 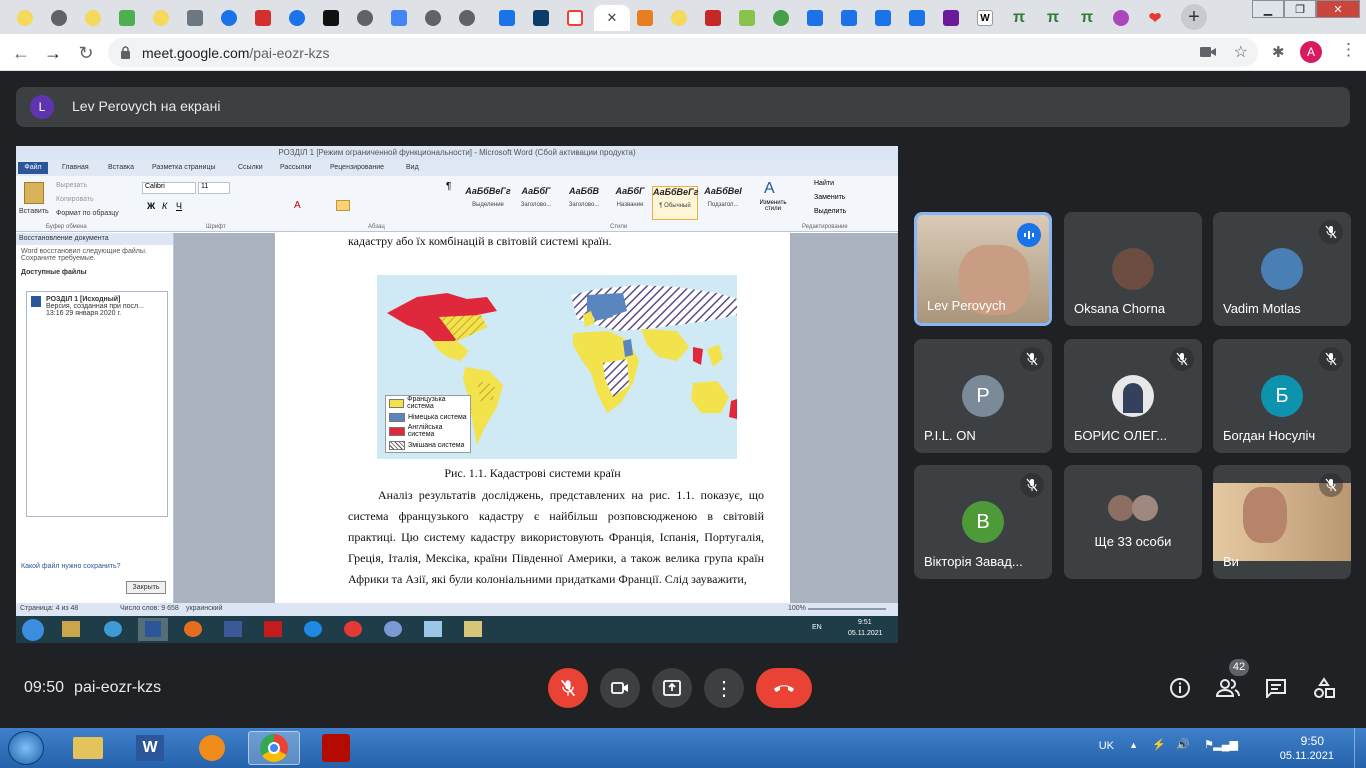 What do you see at coordinates (1268, 9) in the screenshot?
I see `minimize-button: ▁` at bounding box center [1268, 9].